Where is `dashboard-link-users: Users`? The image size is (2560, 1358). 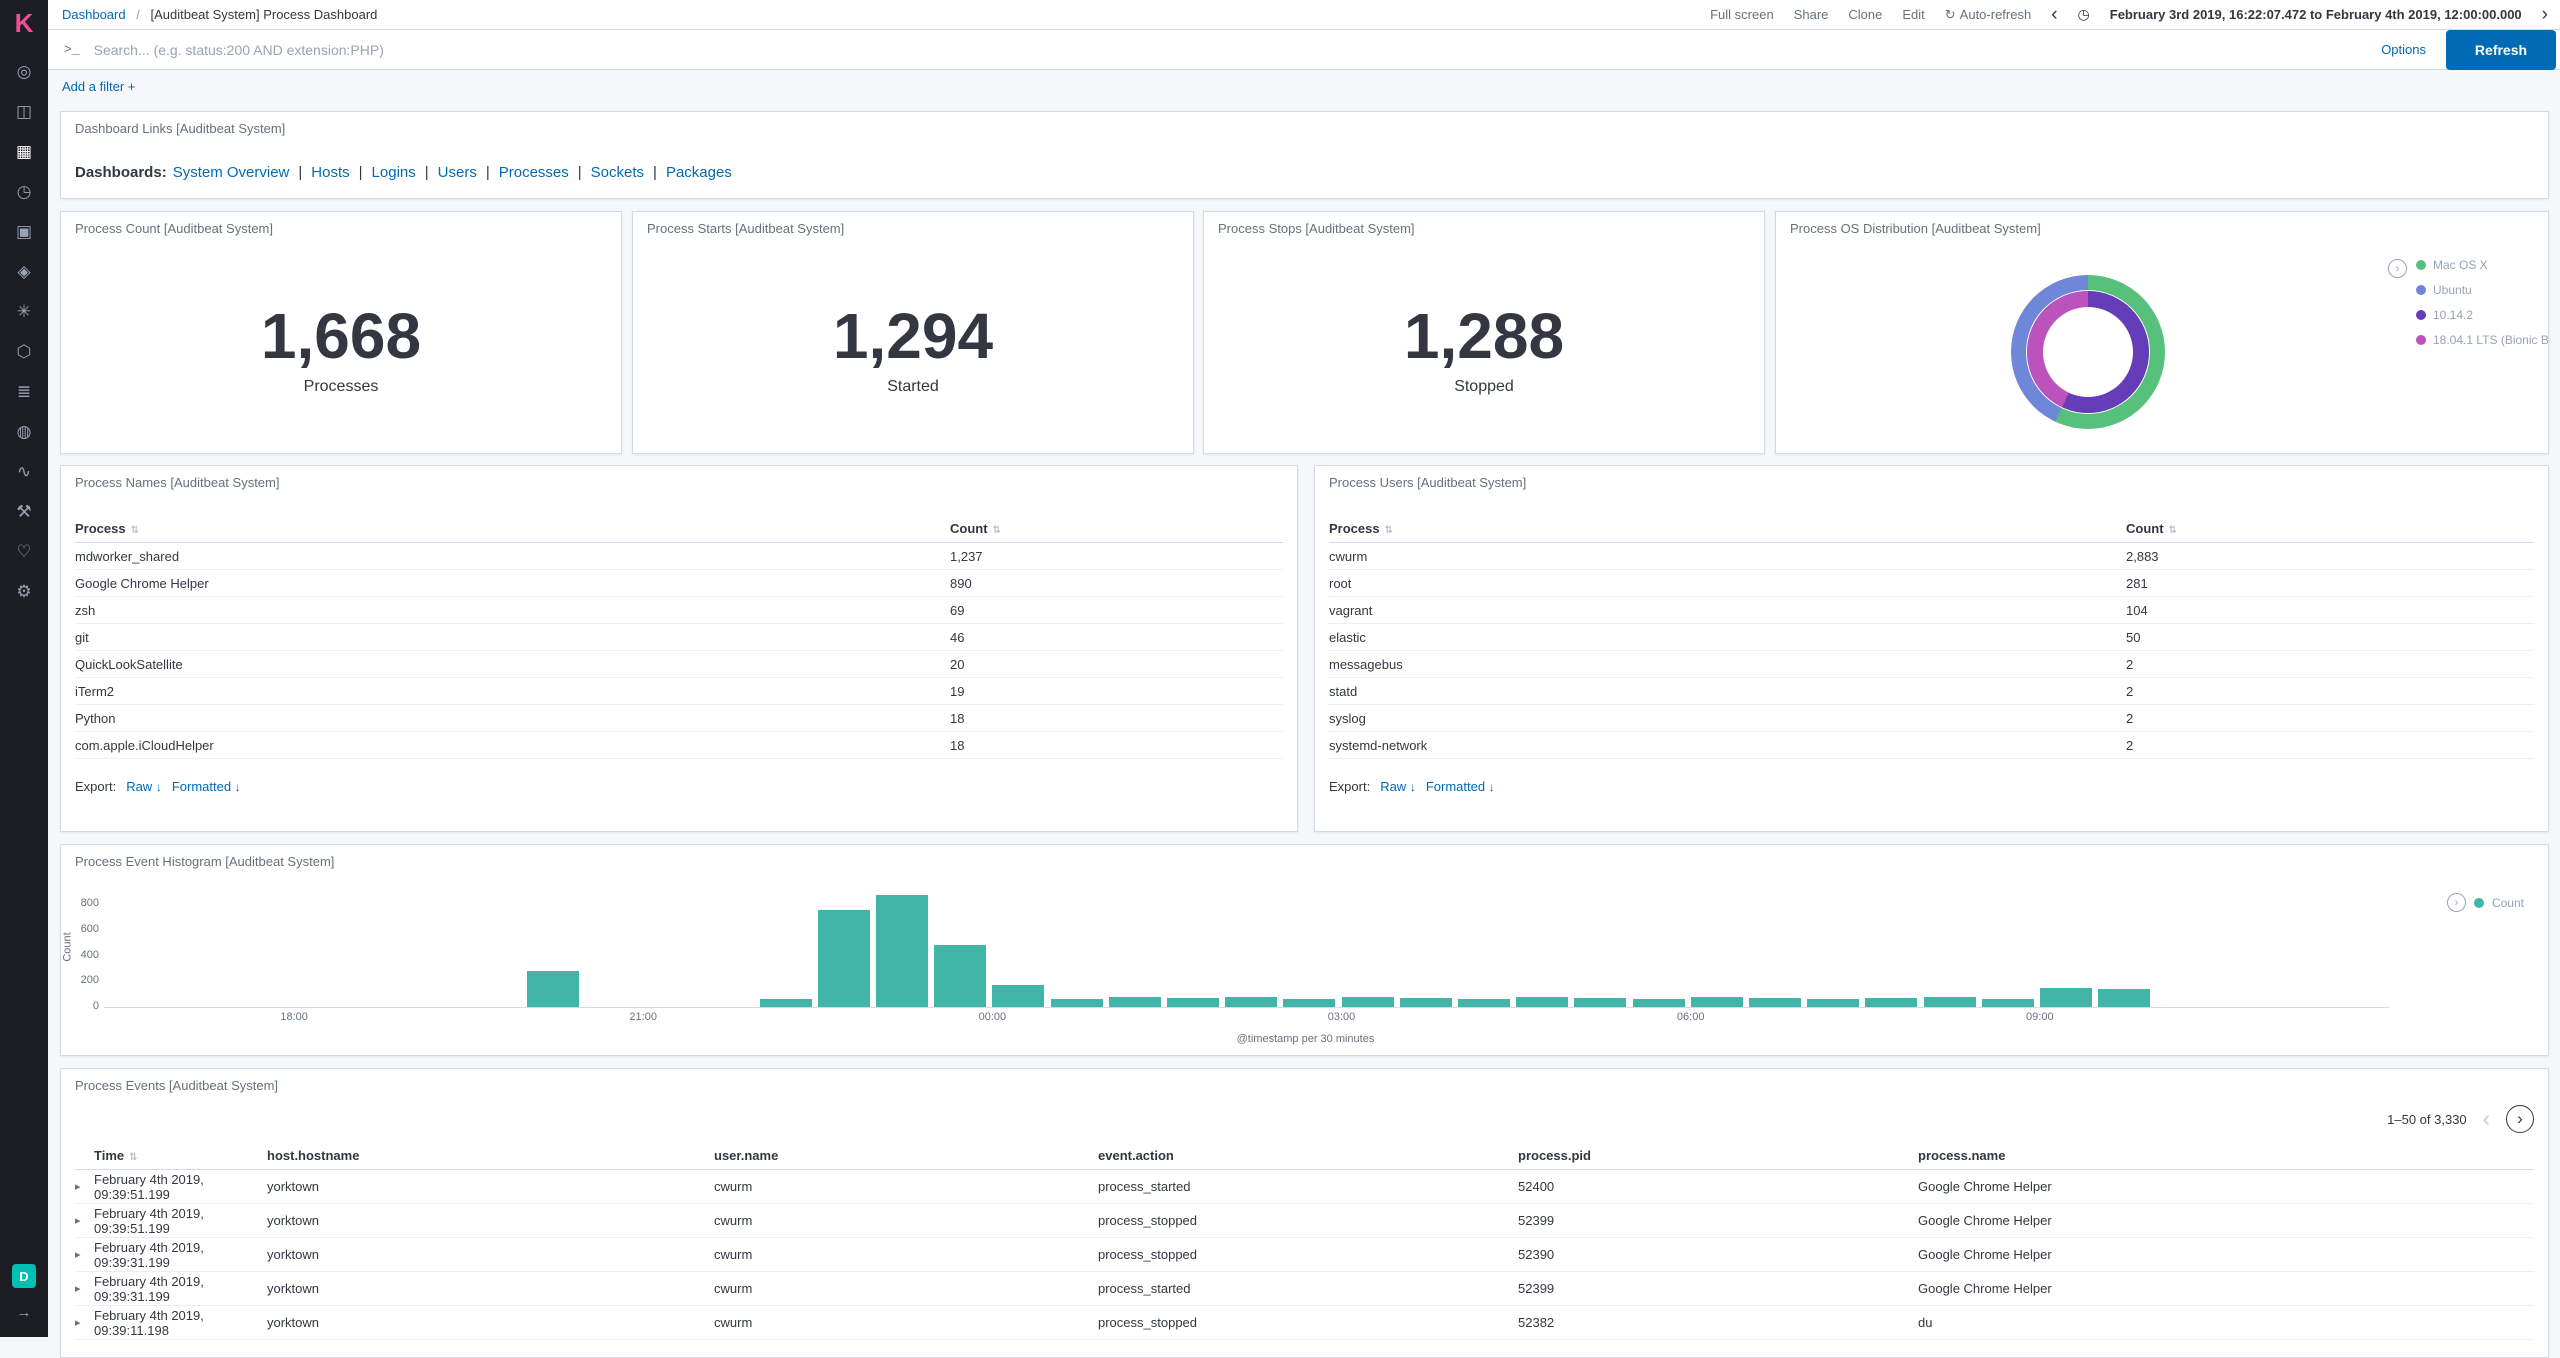 dashboard-link-users: Users is located at coordinates (457, 172).